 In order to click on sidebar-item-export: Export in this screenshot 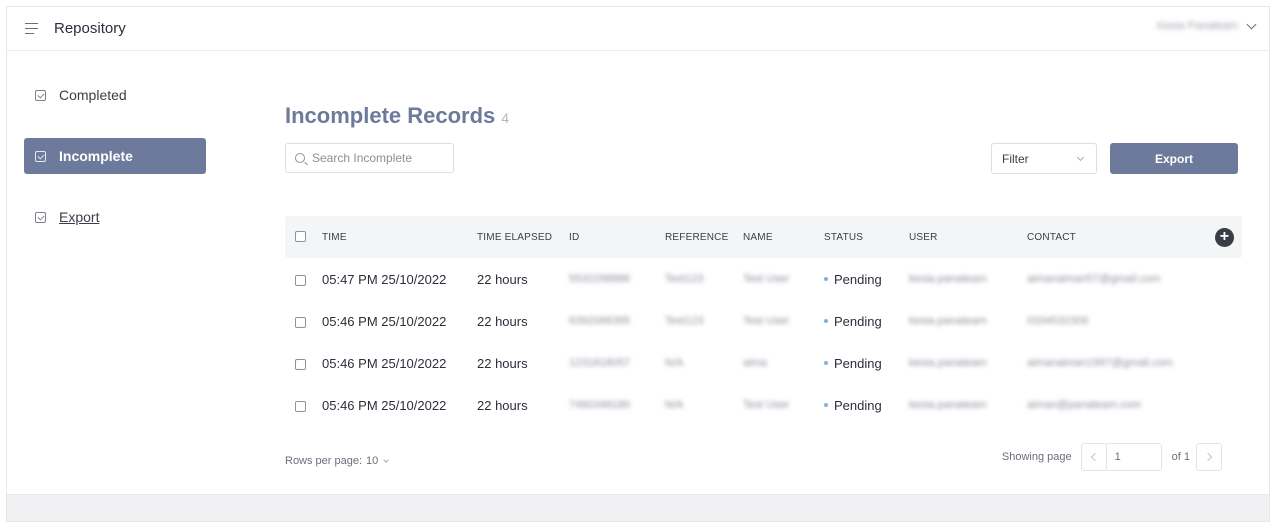, I will do `click(115, 217)`.